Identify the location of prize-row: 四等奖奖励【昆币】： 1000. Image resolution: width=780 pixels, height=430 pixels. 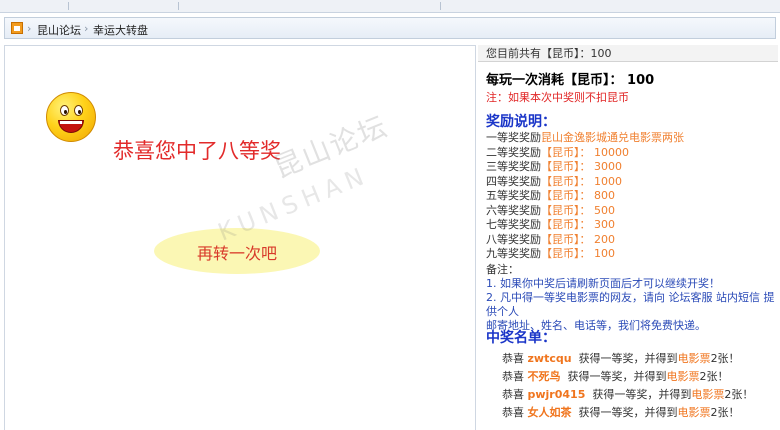
(631, 182).